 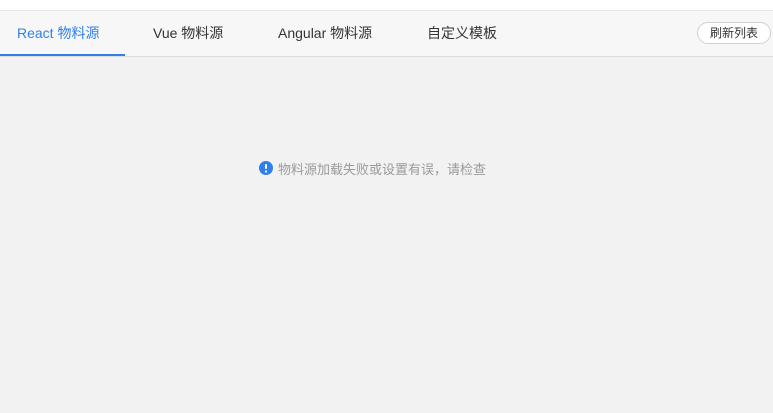 What do you see at coordinates (62, 55) in the screenshot?
I see `active-tab-indicator` at bounding box center [62, 55].